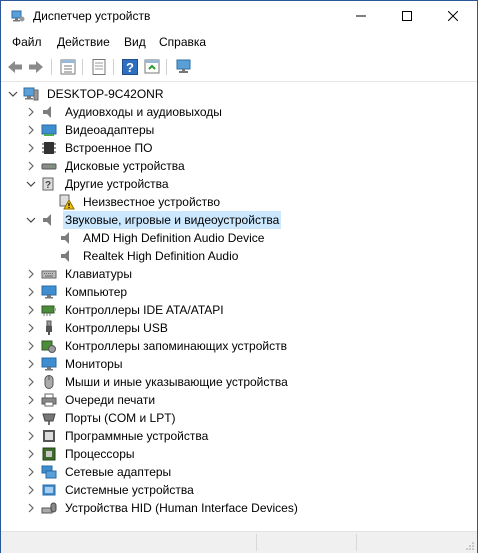  What do you see at coordinates (172, 220) in the screenshot?
I see `tree-item-label: Звуковые, игровые и видеоустройства` at bounding box center [172, 220].